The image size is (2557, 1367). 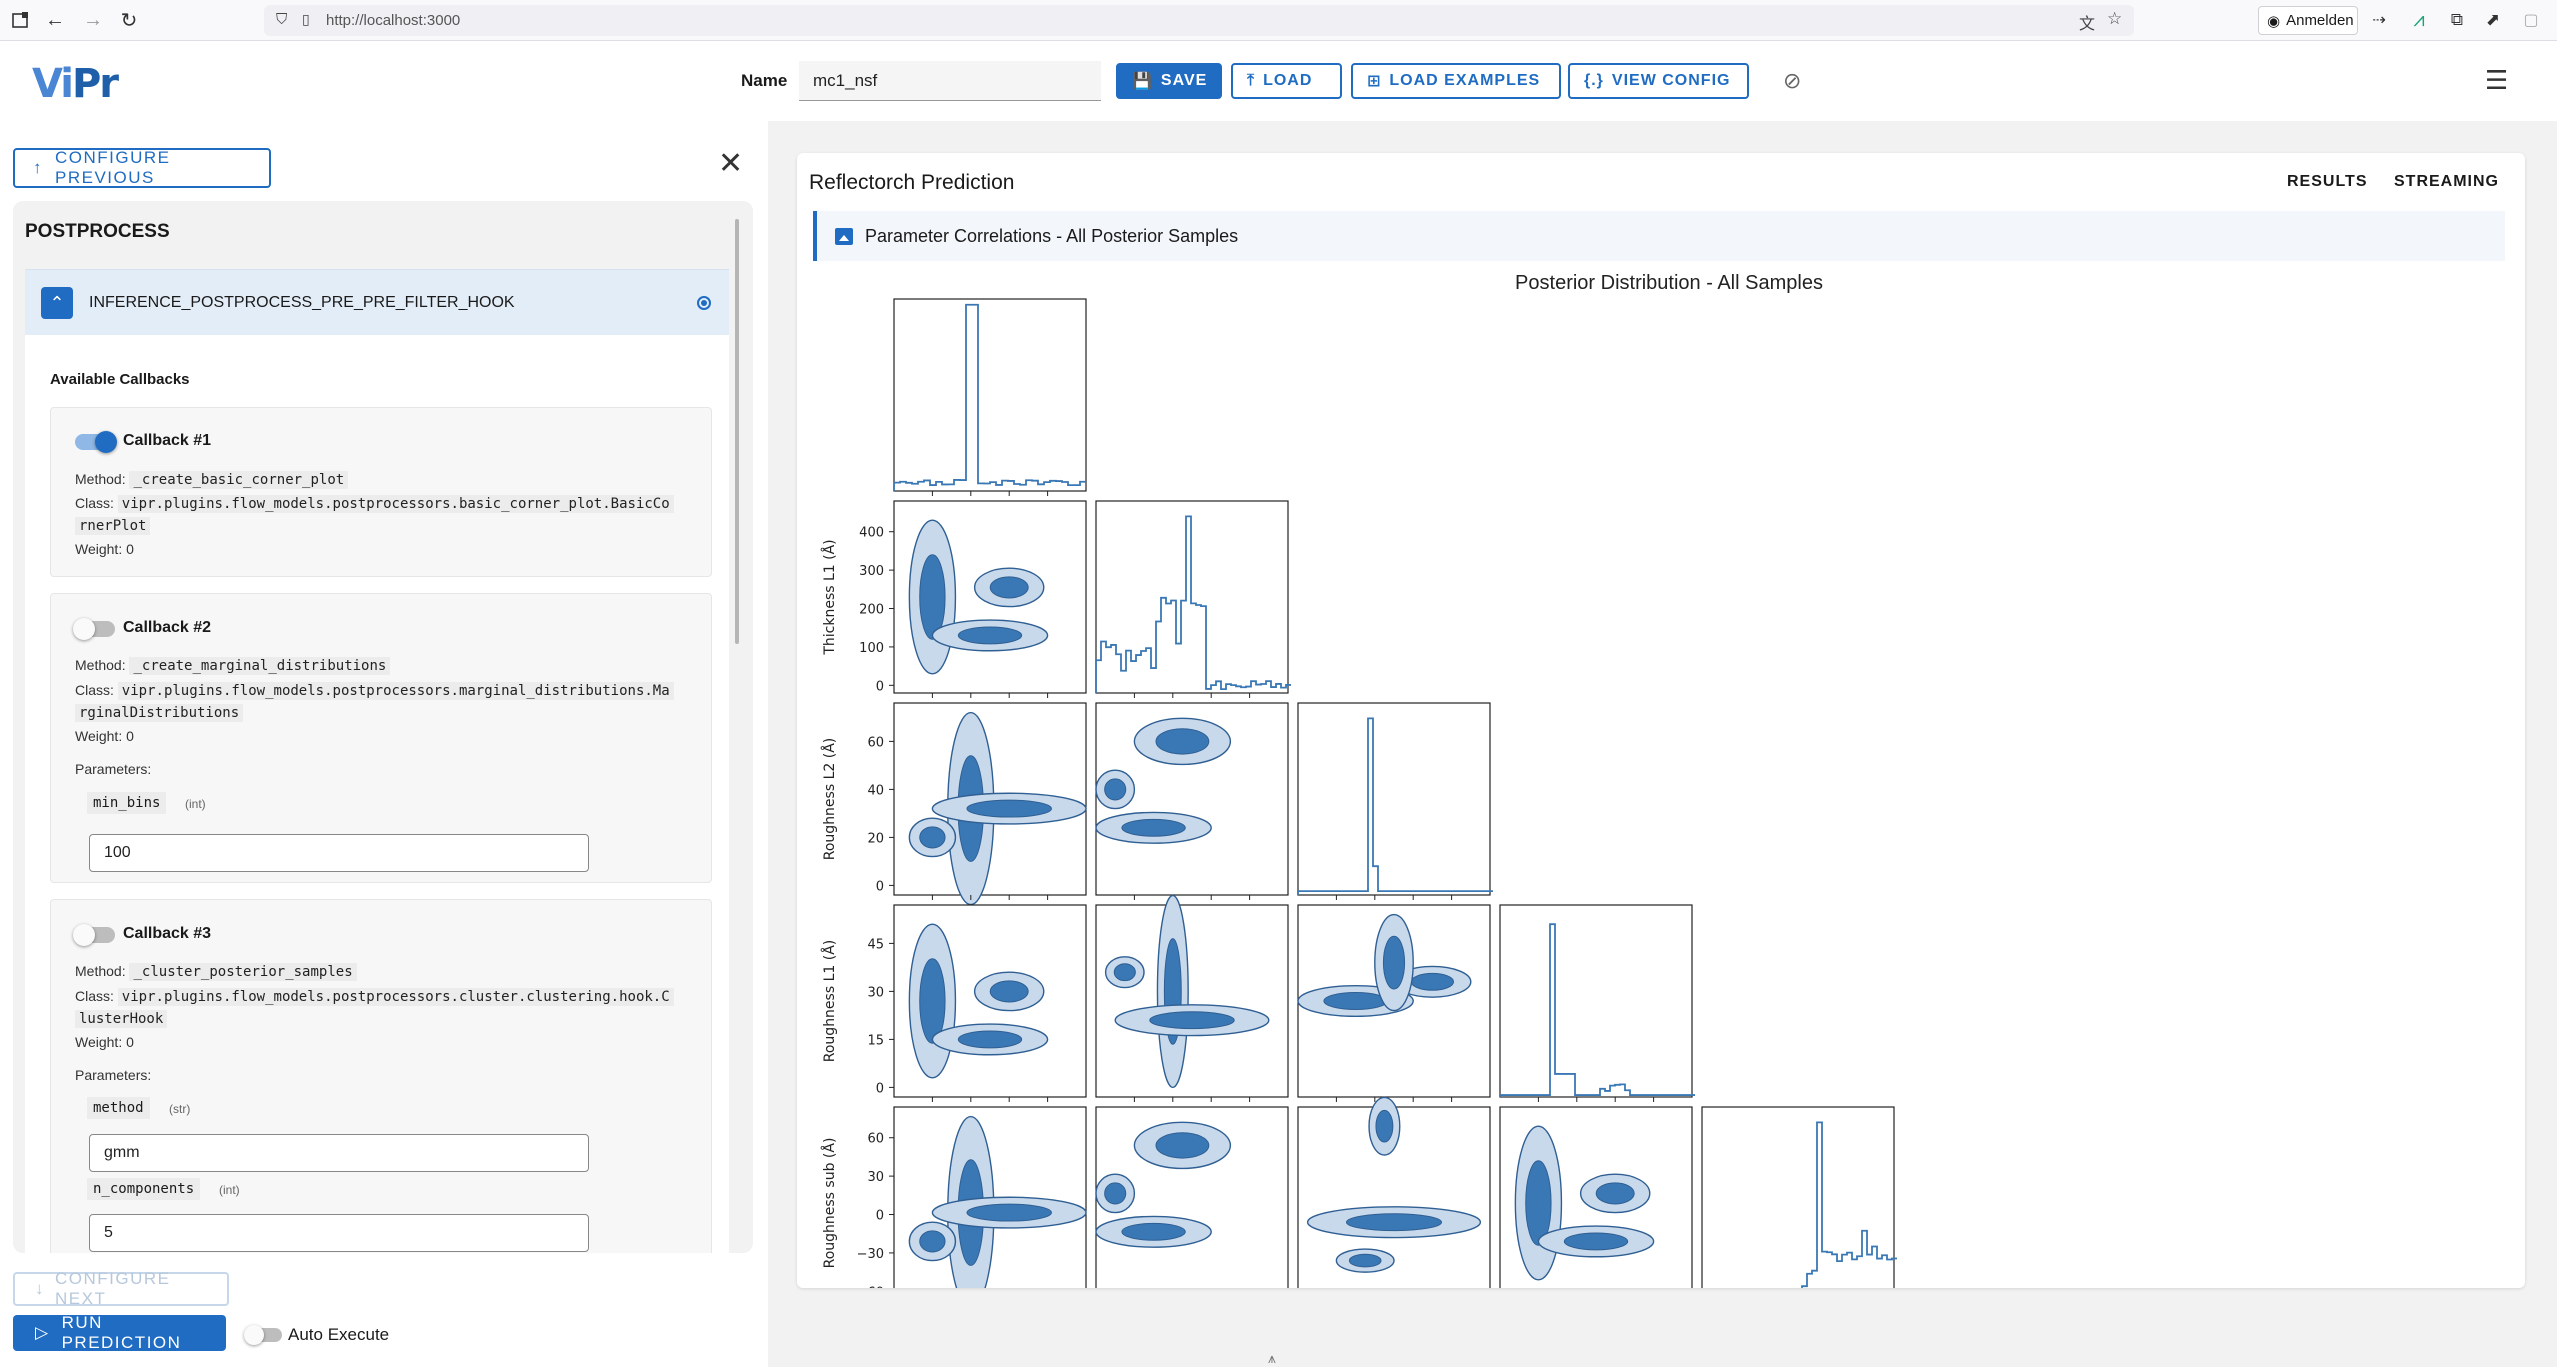 What do you see at coordinates (95, 629) in the screenshot?
I see `callback-2-toggle` at bounding box center [95, 629].